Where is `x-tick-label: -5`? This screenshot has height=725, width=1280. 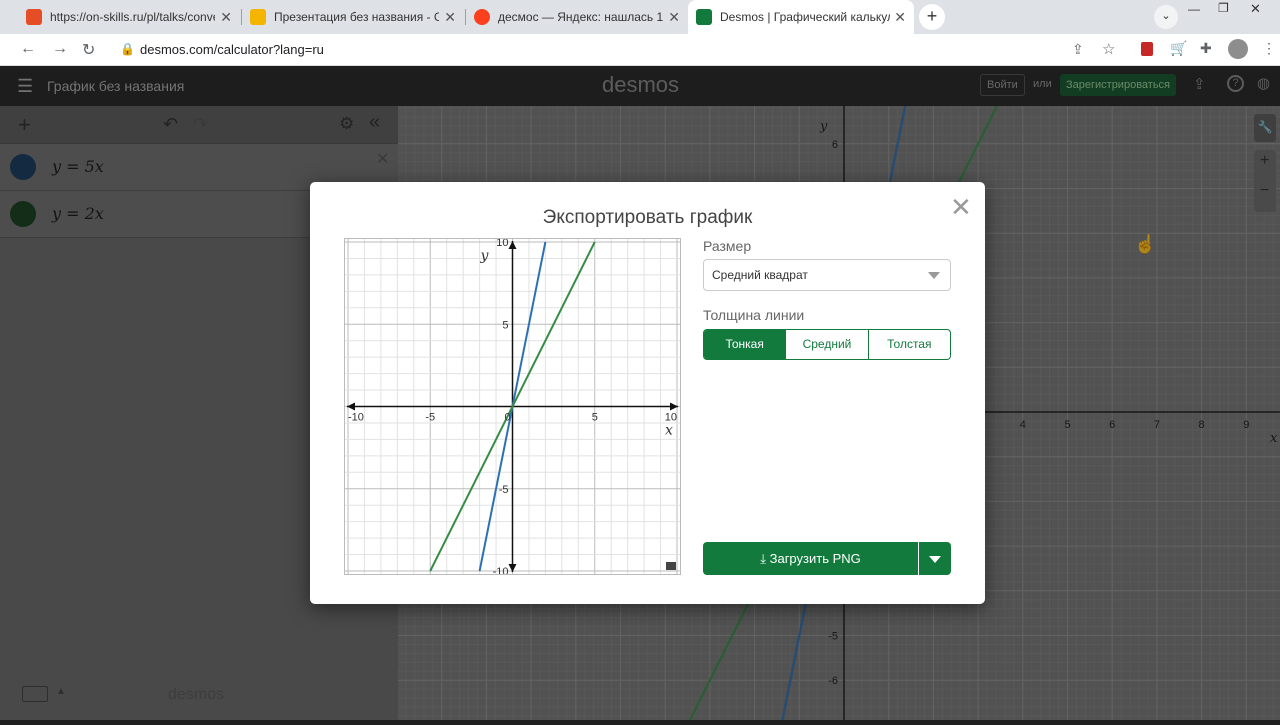 x-tick-label: -5 is located at coordinates (430, 418).